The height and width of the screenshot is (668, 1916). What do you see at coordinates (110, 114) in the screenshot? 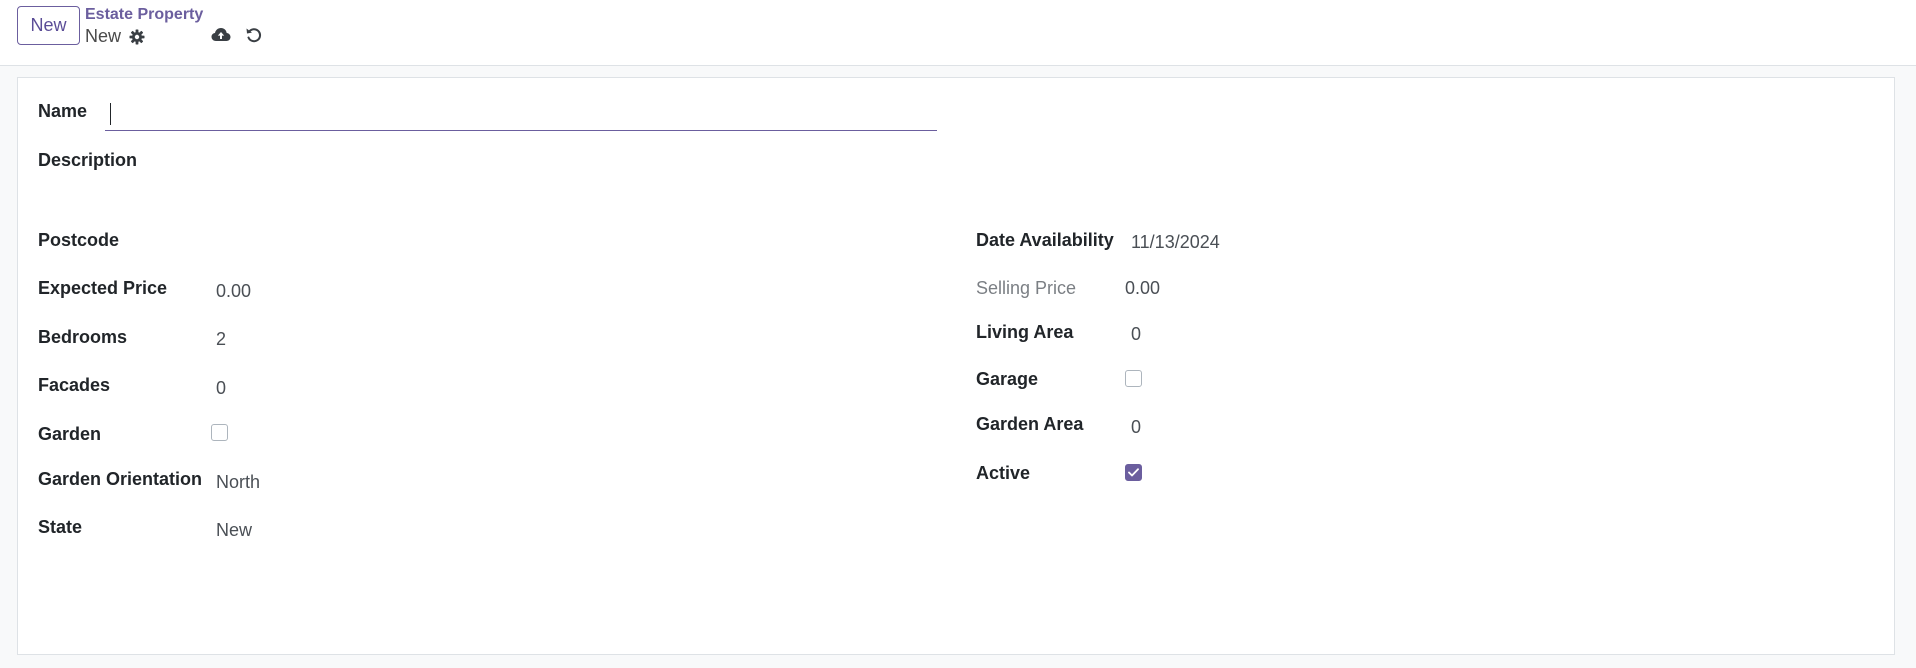
I see `text-caret` at bounding box center [110, 114].